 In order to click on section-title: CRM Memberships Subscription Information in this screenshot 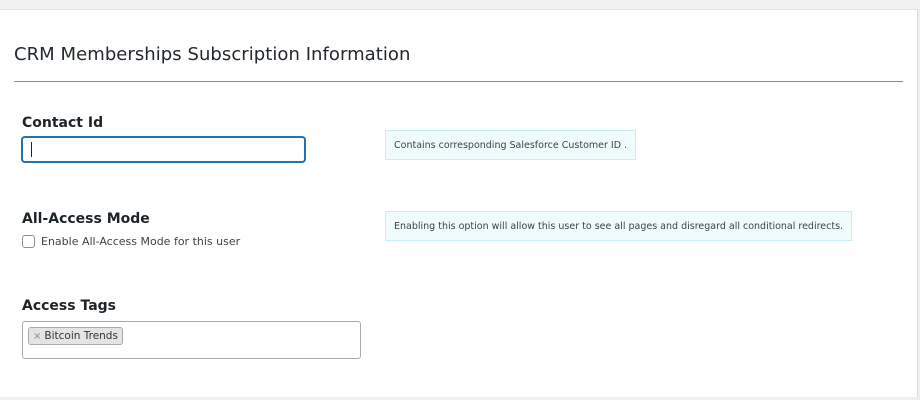, I will do `click(212, 54)`.